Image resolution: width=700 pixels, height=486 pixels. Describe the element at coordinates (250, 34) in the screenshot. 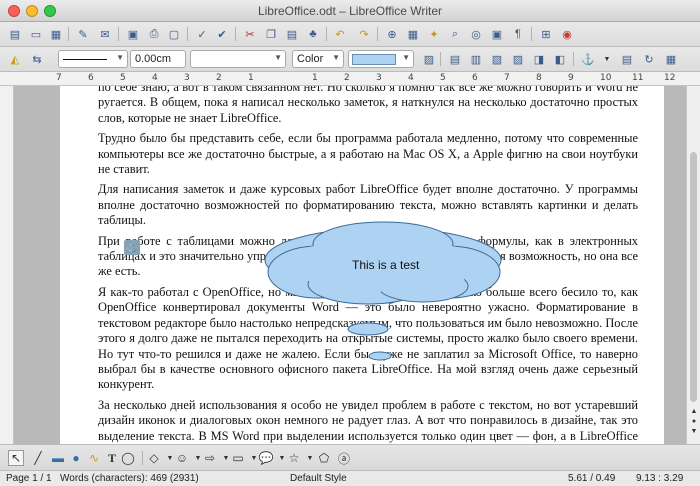

I see `cut-icon: ✂` at that location.